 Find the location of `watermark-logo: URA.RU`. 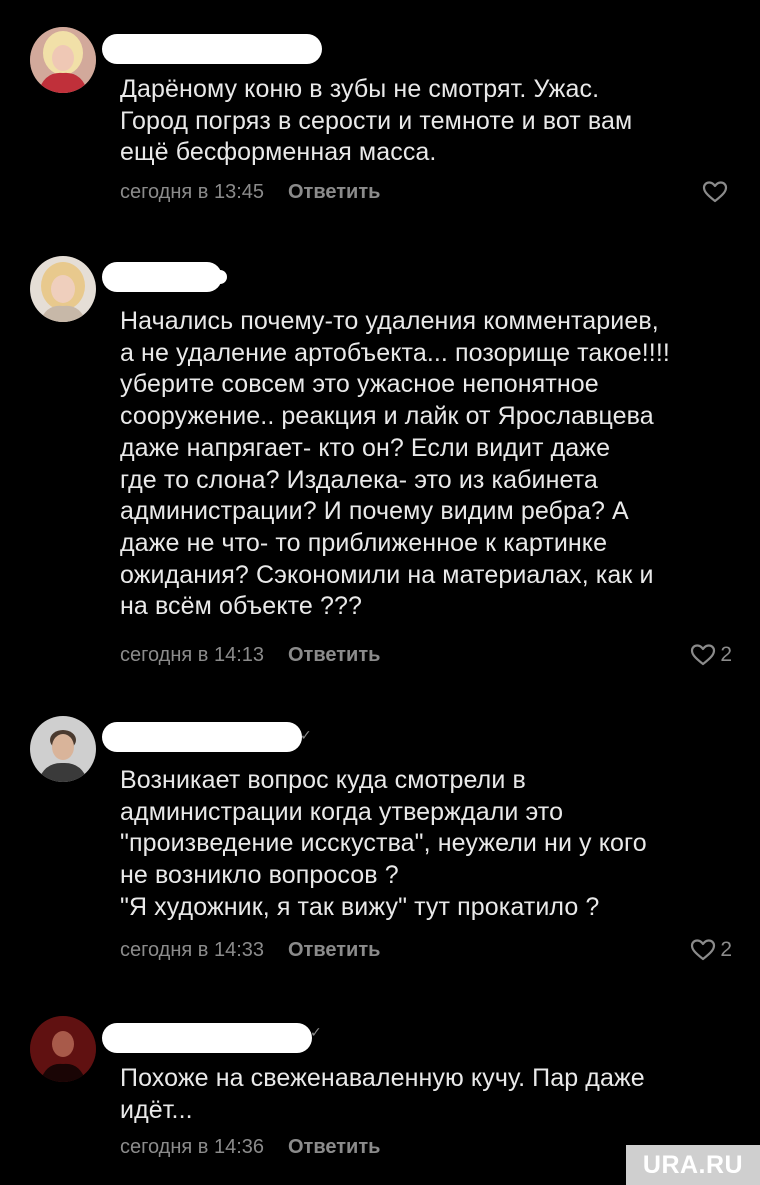

watermark-logo: URA.RU is located at coordinates (693, 1165).